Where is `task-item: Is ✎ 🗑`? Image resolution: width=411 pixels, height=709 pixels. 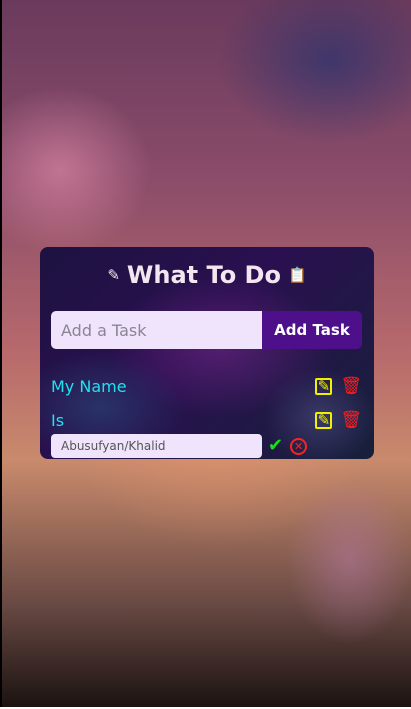 task-item: Is ✎ 🗑 is located at coordinates (206, 420).